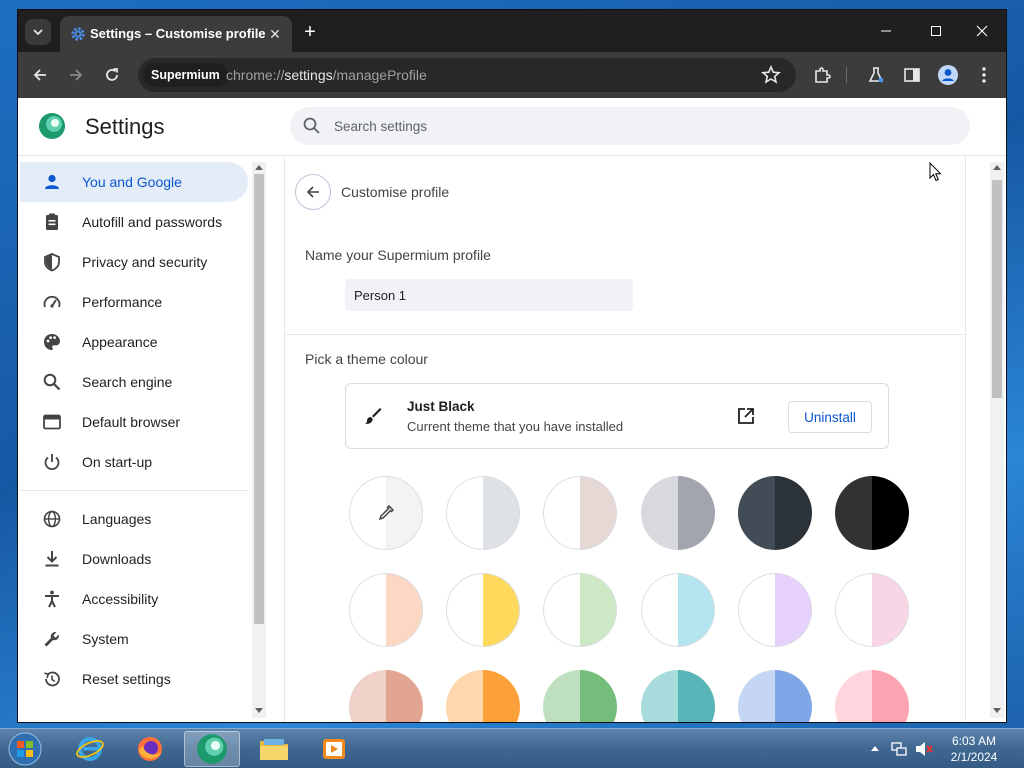  Describe the element at coordinates (134, 639) in the screenshot. I see `sidebar-item-system: System` at that location.